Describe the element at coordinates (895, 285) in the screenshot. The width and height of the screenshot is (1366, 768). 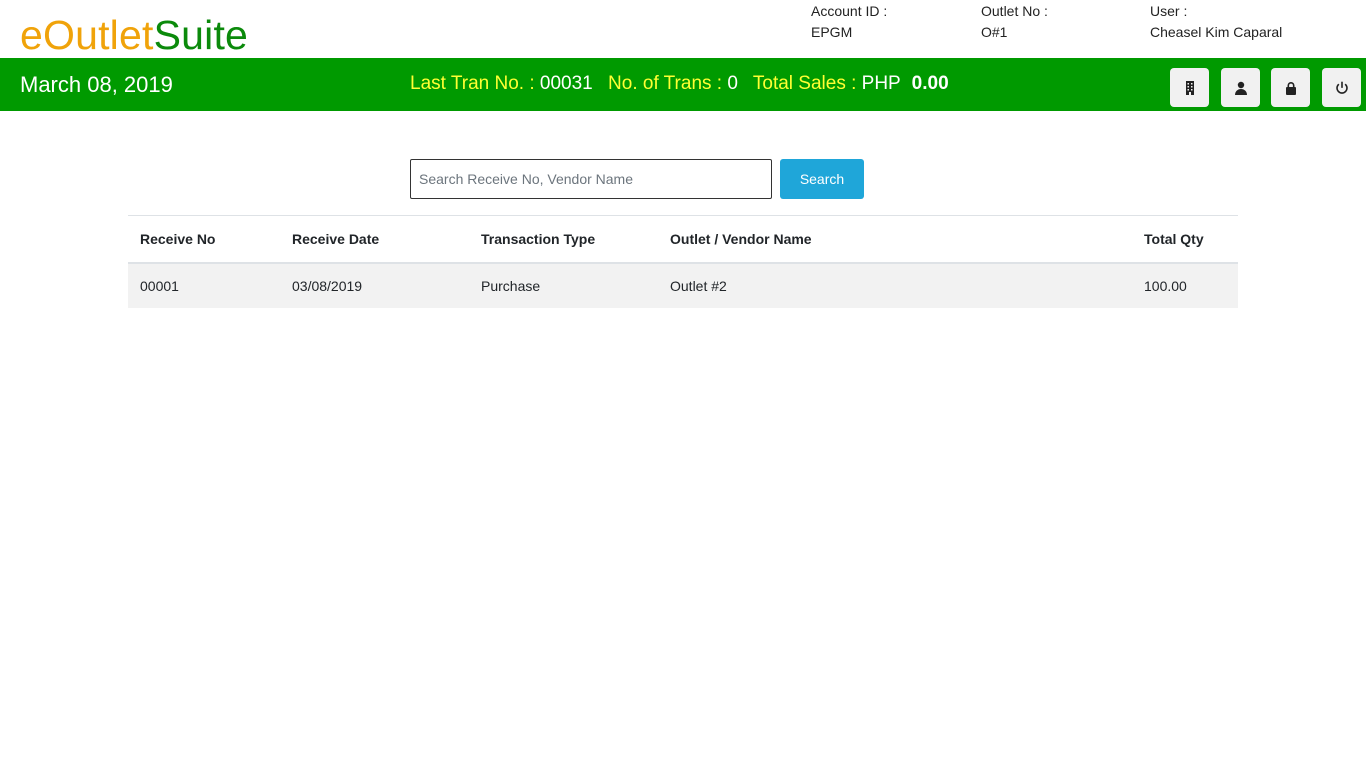
I see `cell-outlet-vendor-name: Outlet #2` at that location.